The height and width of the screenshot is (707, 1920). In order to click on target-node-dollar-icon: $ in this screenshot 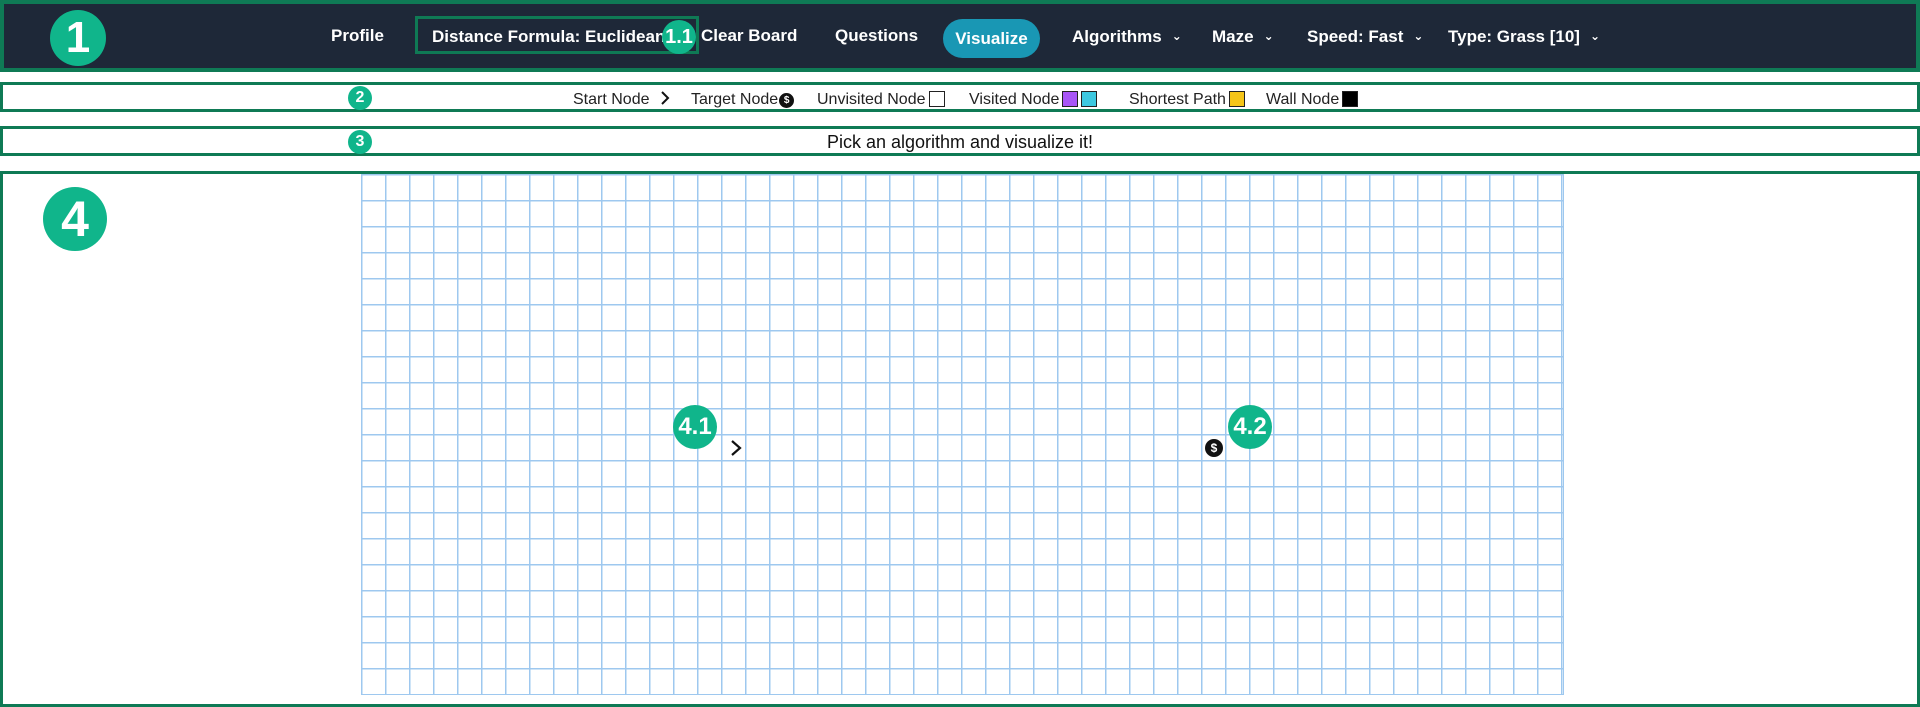, I will do `click(1214, 448)`.